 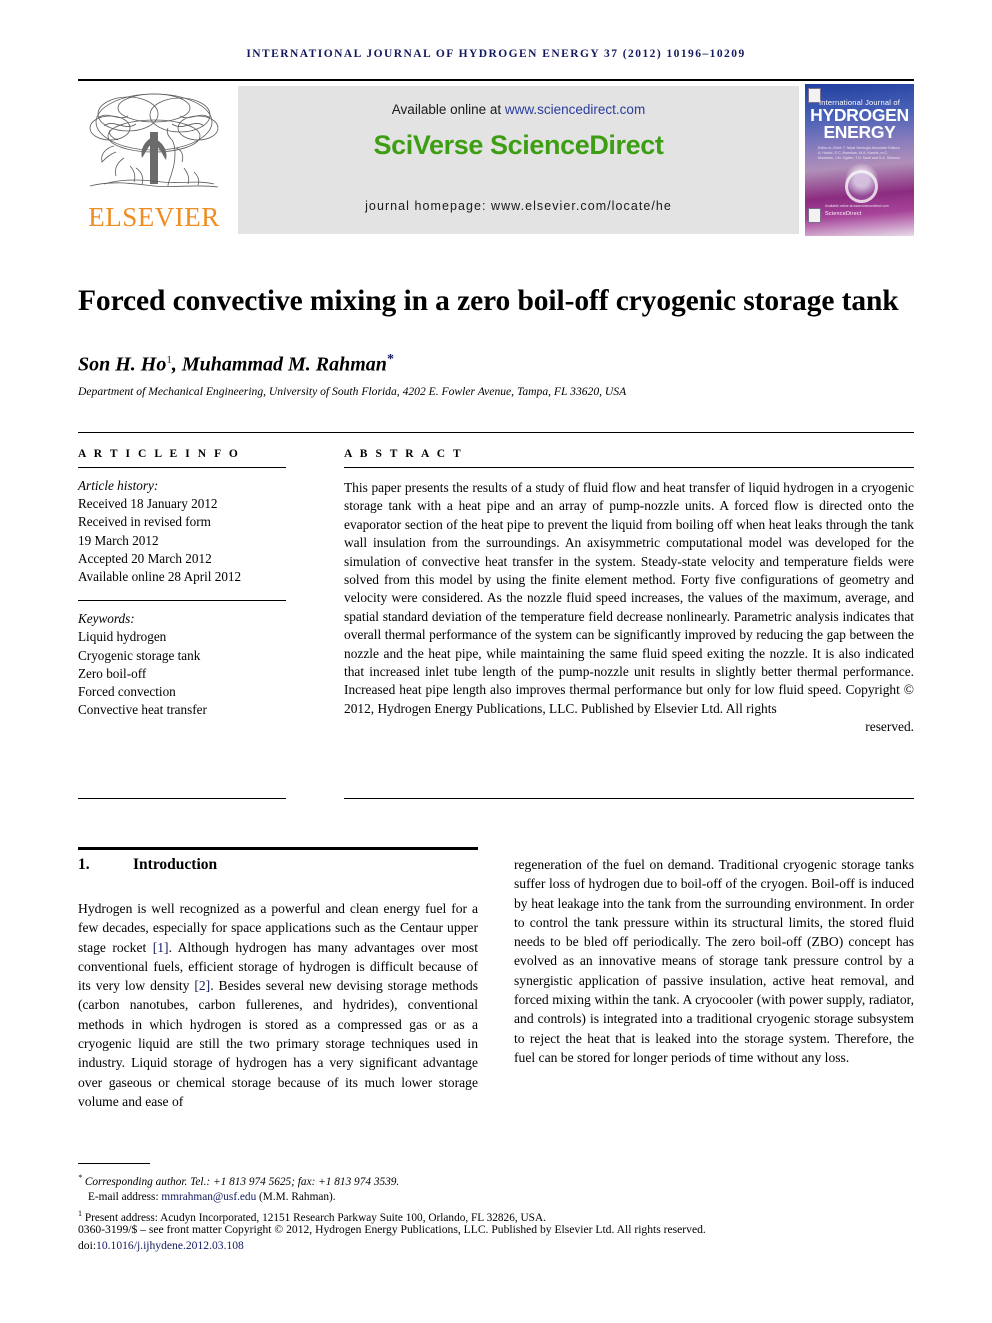 What do you see at coordinates (125, 1197) in the screenshot?
I see `email-label: E-mail address:` at bounding box center [125, 1197].